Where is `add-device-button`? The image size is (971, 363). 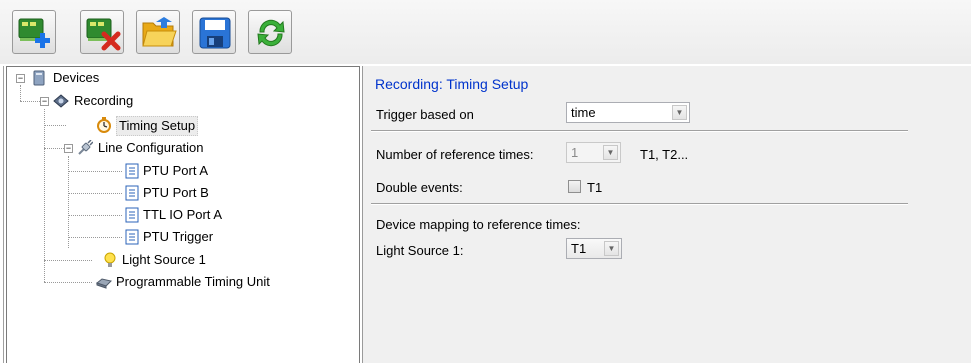 add-device-button is located at coordinates (34, 32).